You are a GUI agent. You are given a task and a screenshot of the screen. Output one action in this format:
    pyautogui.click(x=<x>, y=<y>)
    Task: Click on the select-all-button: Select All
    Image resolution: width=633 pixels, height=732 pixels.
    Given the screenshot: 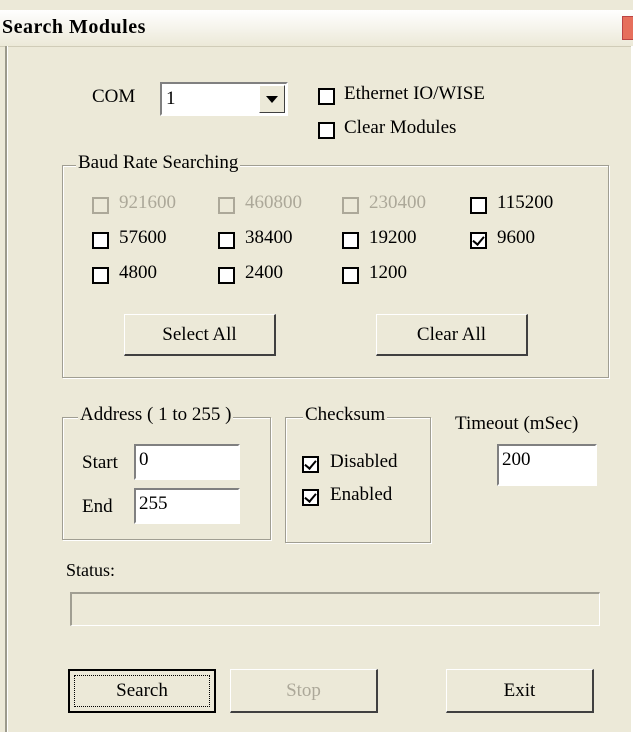 What is the action you would take?
    pyautogui.click(x=200, y=335)
    